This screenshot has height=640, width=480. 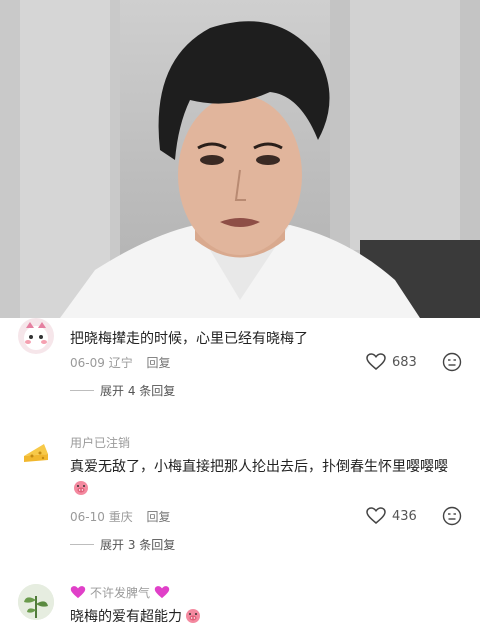 What do you see at coordinates (265, 478) in the screenshot?
I see `comment-text: 真爱无敌了，小梅直接把那人抡出去后，扑倒春生怀里嘤嘤嘤` at bounding box center [265, 478].